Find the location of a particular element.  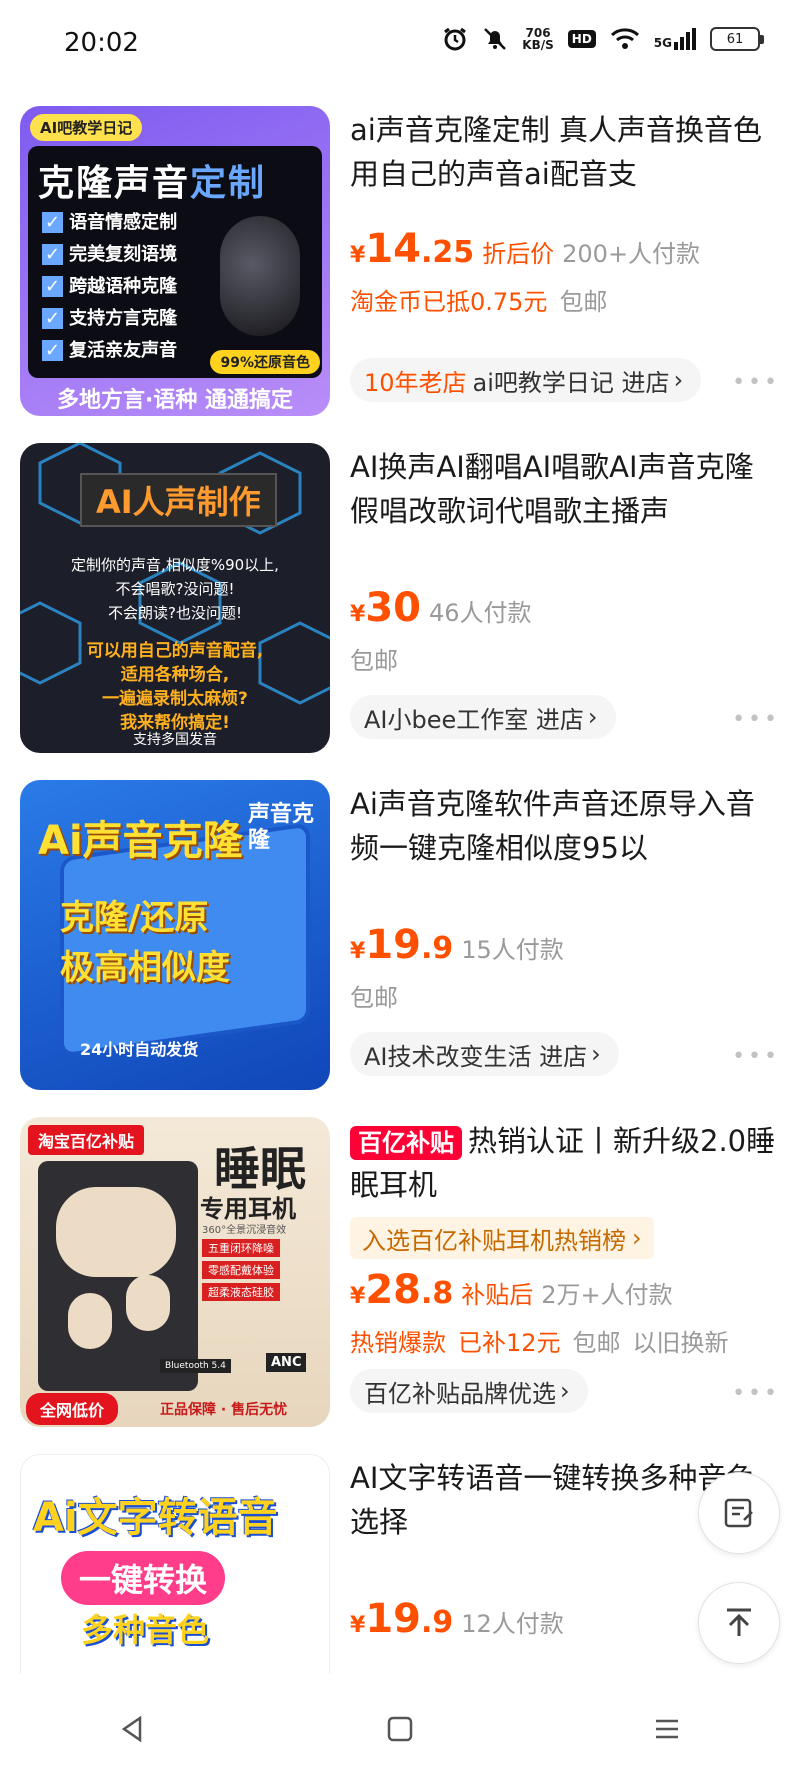

store-link: AI技术改变生活 进店 › is located at coordinates (484, 1054).